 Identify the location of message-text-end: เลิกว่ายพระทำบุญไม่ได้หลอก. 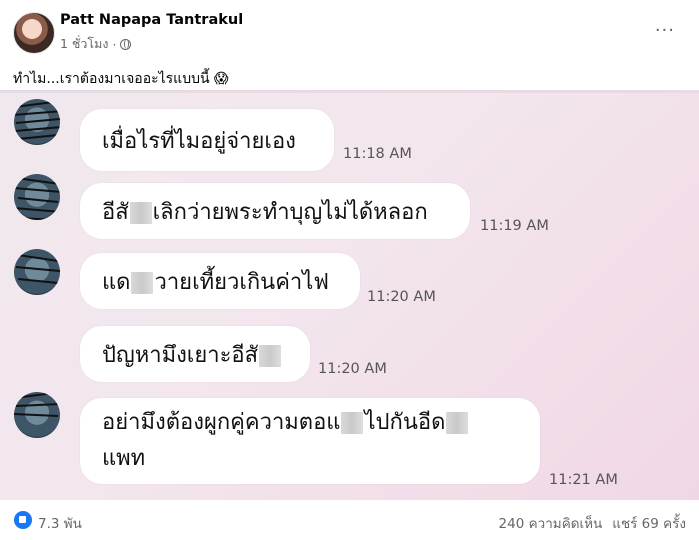
(290, 212).